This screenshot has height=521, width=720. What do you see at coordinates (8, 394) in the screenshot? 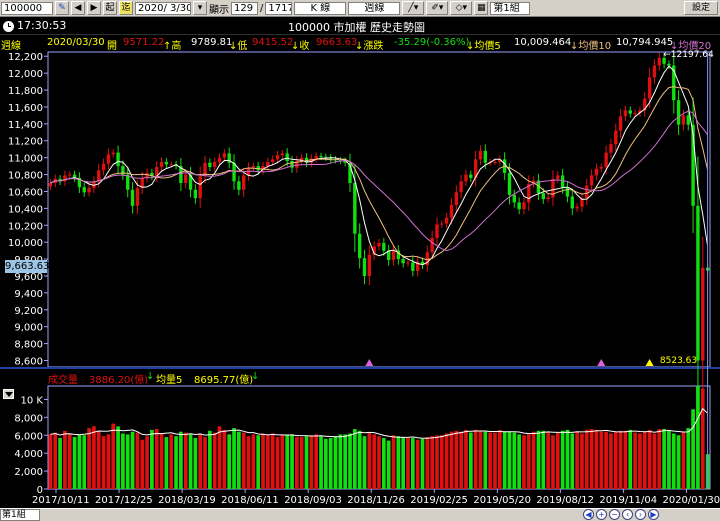
I see `collapse-triangle-icon` at bounding box center [8, 394].